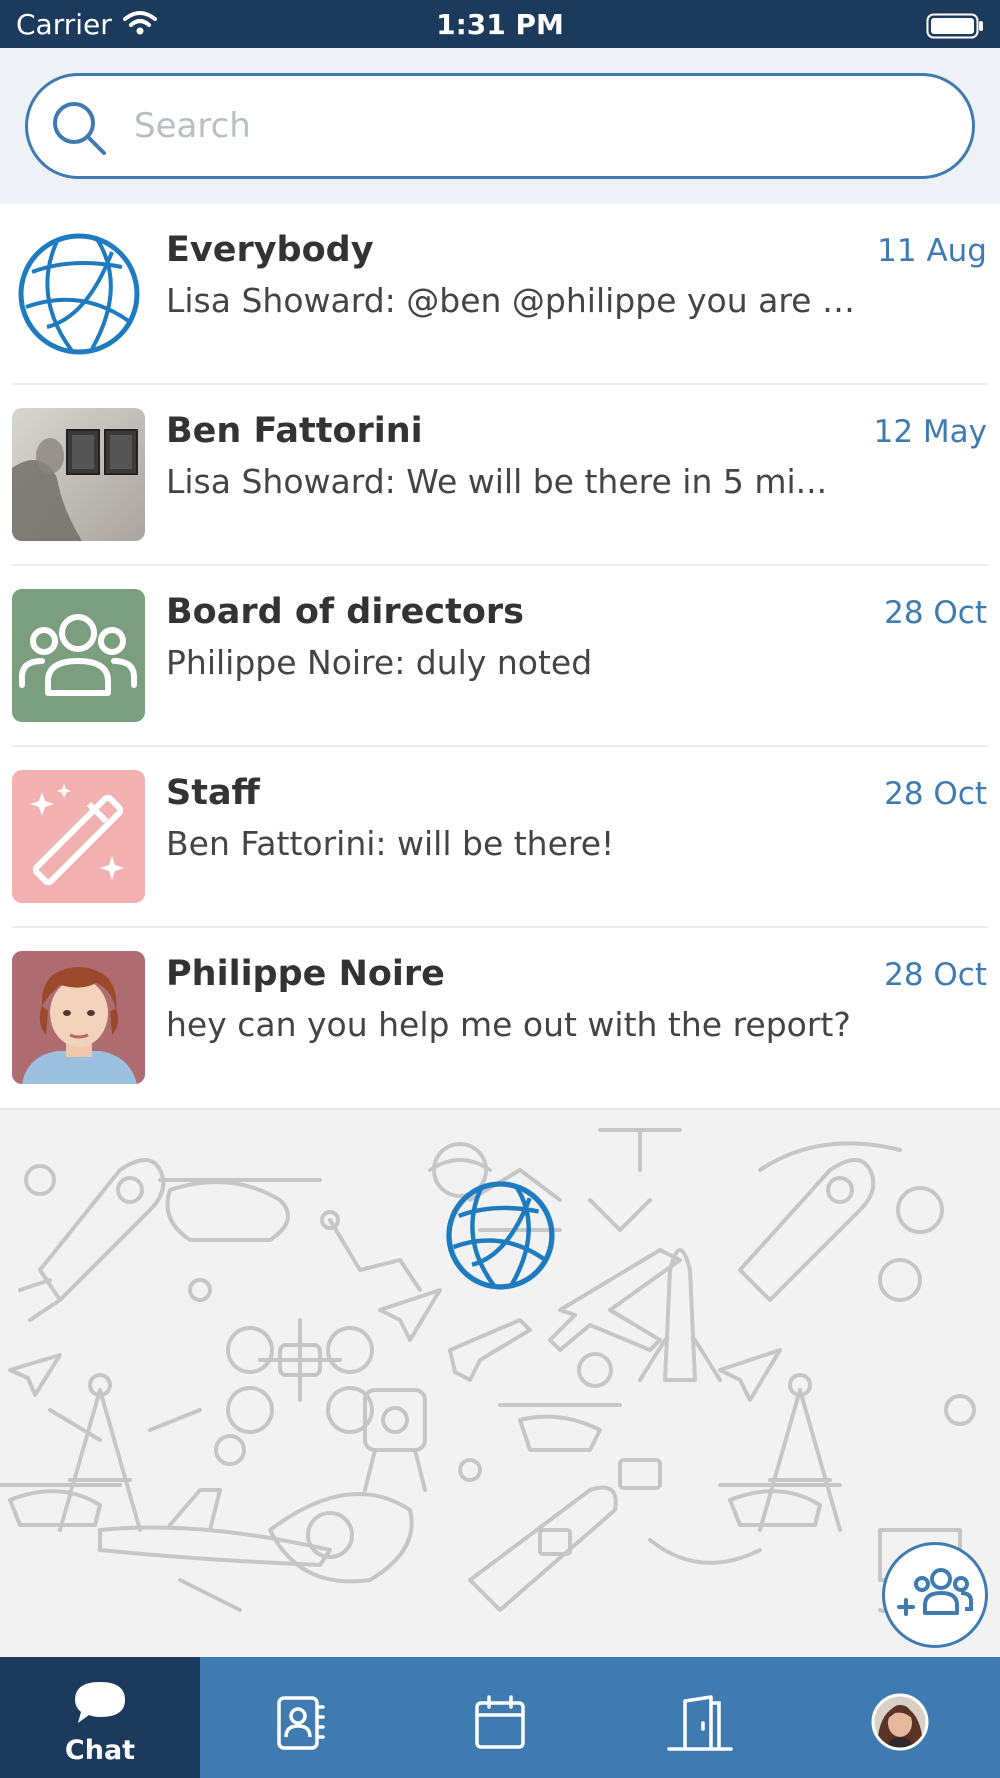 This screenshot has width=1000, height=1778. What do you see at coordinates (300, 1725) in the screenshot?
I see `contacts-icon` at bounding box center [300, 1725].